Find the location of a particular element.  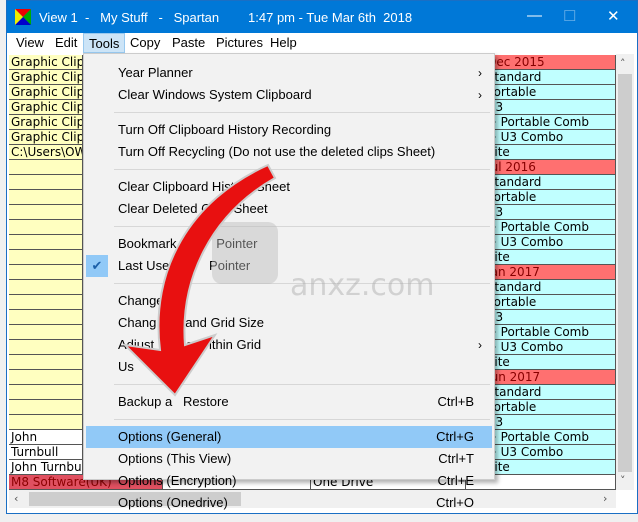

menu-item: Backup a Restore Ctrl+B is located at coordinates (289, 402).